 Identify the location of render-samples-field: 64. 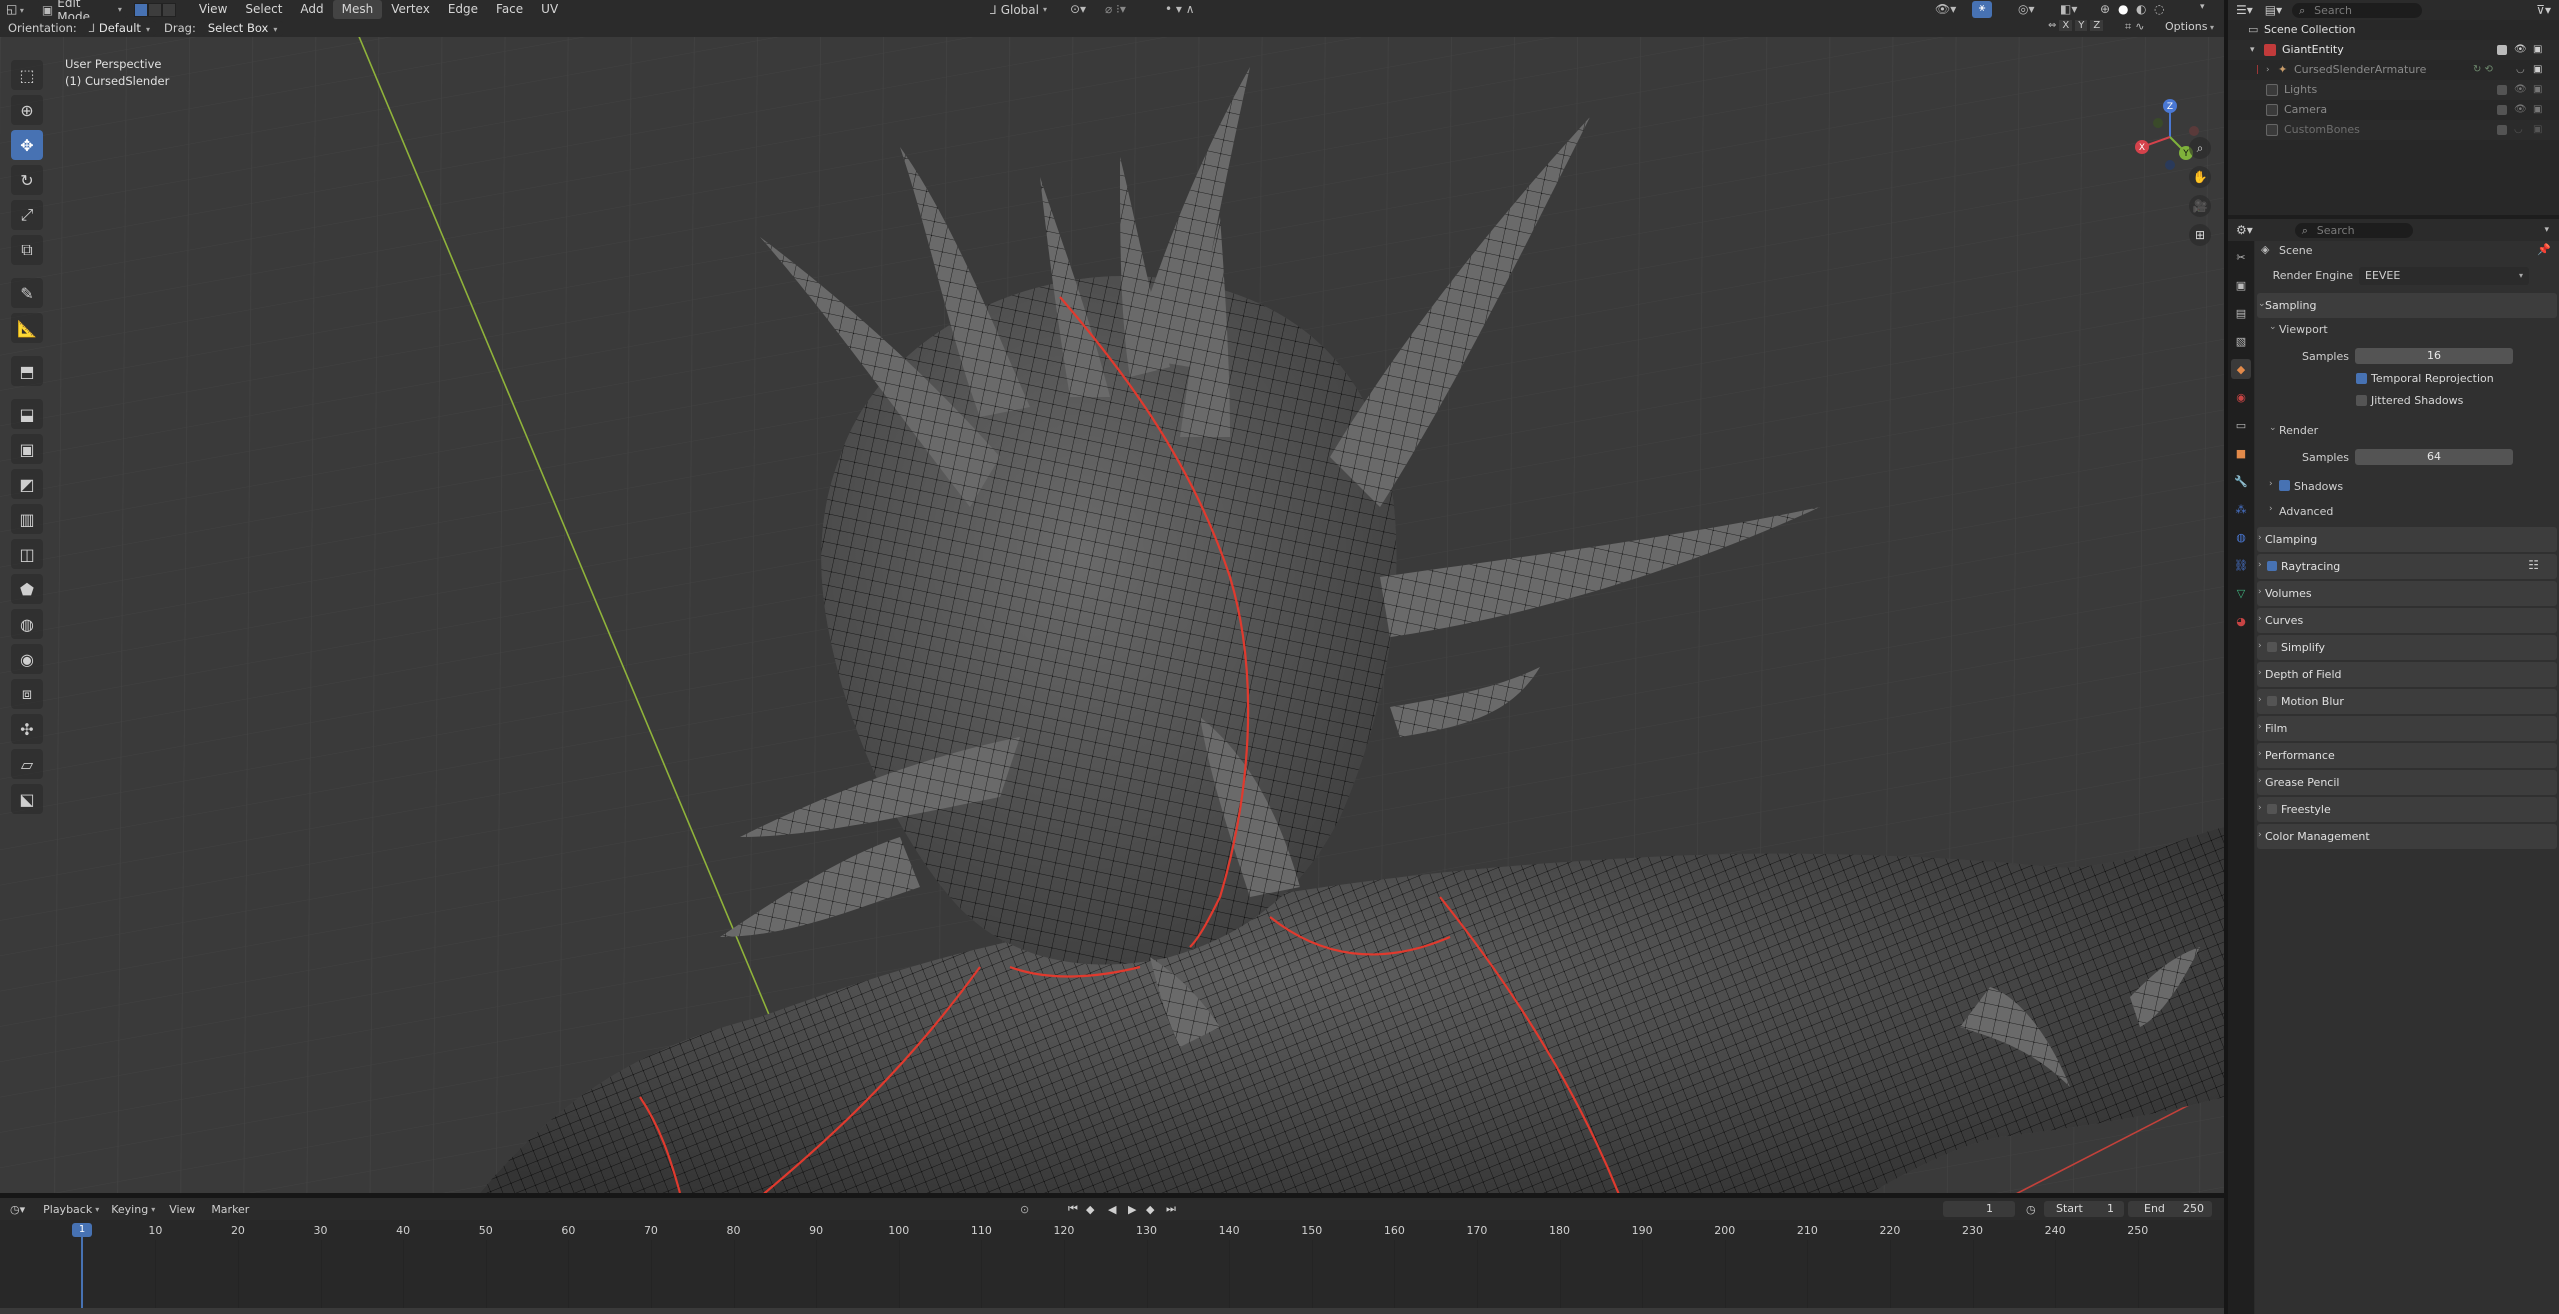
(2434, 457).